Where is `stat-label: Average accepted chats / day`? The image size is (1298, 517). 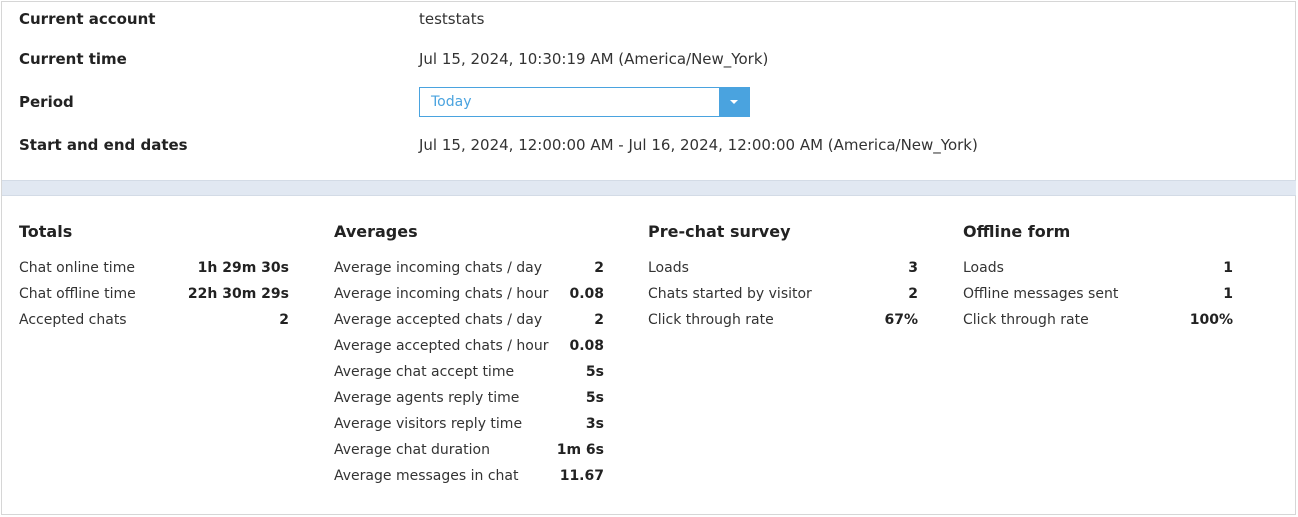 stat-label: Average accepted chats / day is located at coordinates (438, 320).